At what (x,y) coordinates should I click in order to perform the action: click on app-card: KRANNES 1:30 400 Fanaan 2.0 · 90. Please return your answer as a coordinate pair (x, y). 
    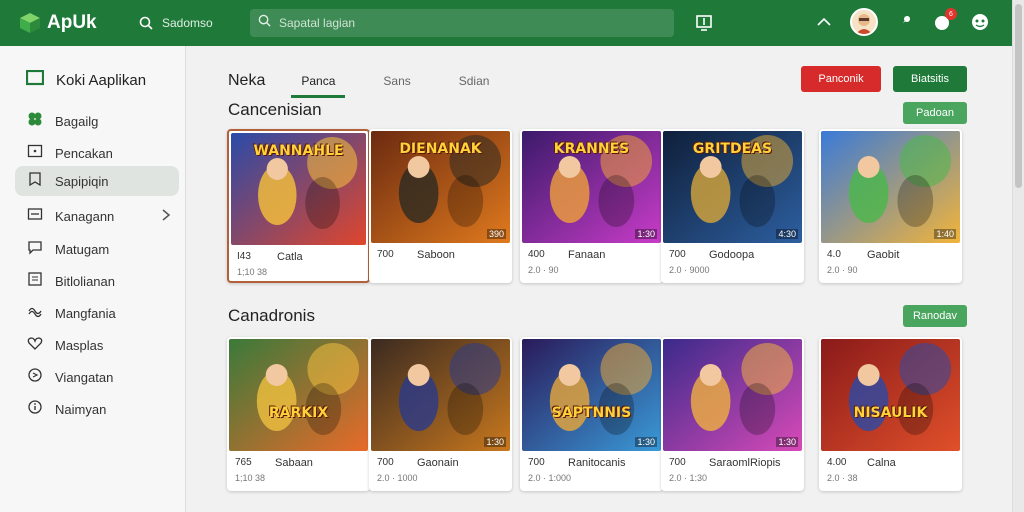
    Looking at the image, I should click on (591, 206).